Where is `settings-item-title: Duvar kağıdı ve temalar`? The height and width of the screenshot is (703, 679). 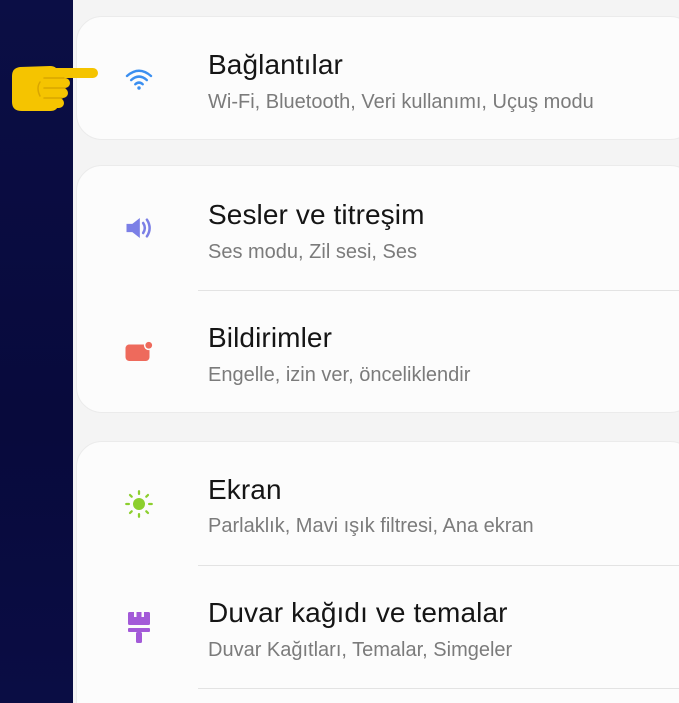
settings-item-title: Duvar kağıdı ve temalar is located at coordinates (358, 612).